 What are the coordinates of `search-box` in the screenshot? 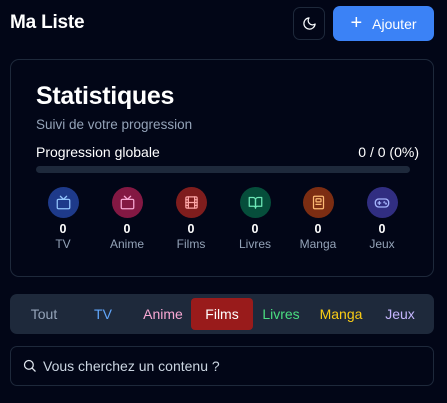 It's located at (222, 366).